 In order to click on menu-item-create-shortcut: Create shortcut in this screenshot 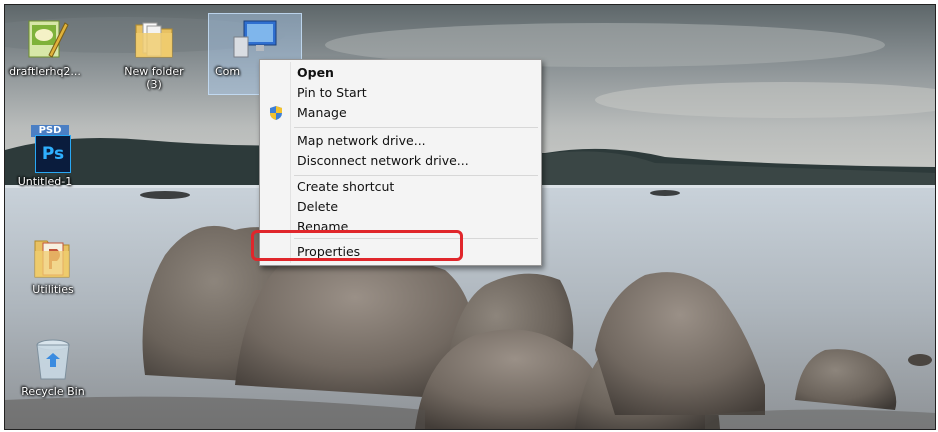, I will do `click(345, 187)`.